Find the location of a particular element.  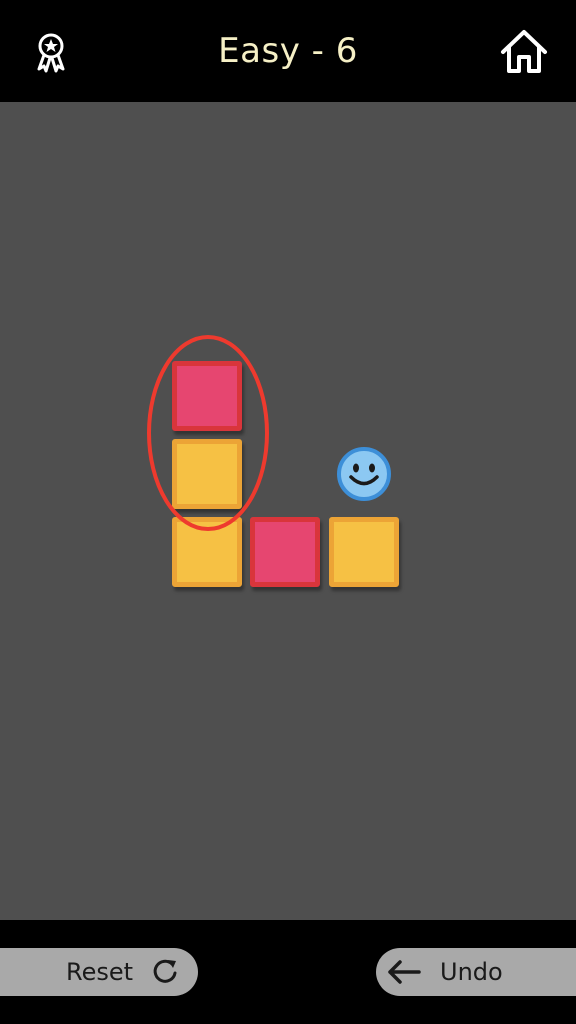

smiley-face-icon is located at coordinates (364, 474).